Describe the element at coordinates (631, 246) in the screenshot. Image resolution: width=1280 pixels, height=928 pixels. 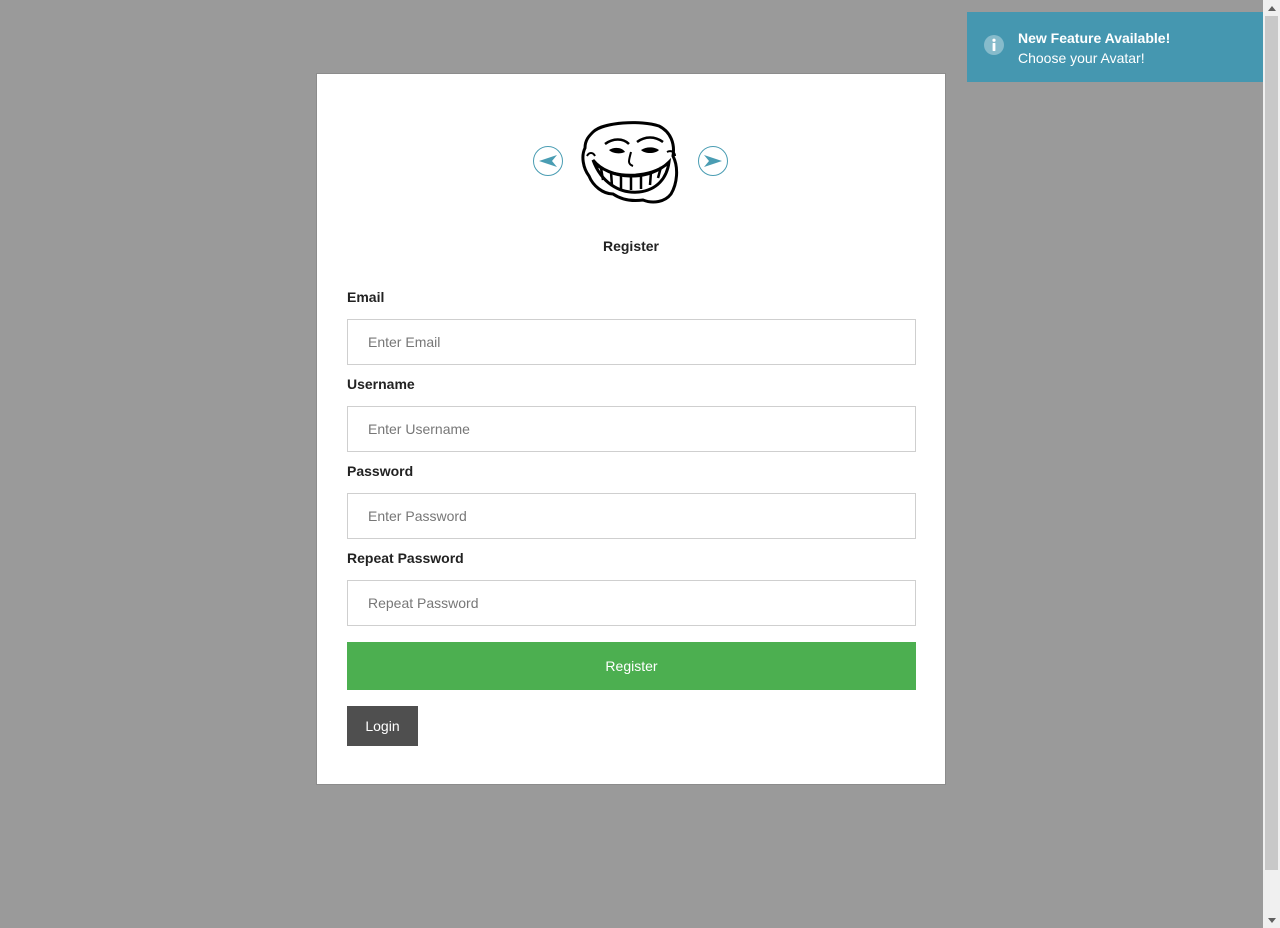
I see `form-heading: Register` at that location.